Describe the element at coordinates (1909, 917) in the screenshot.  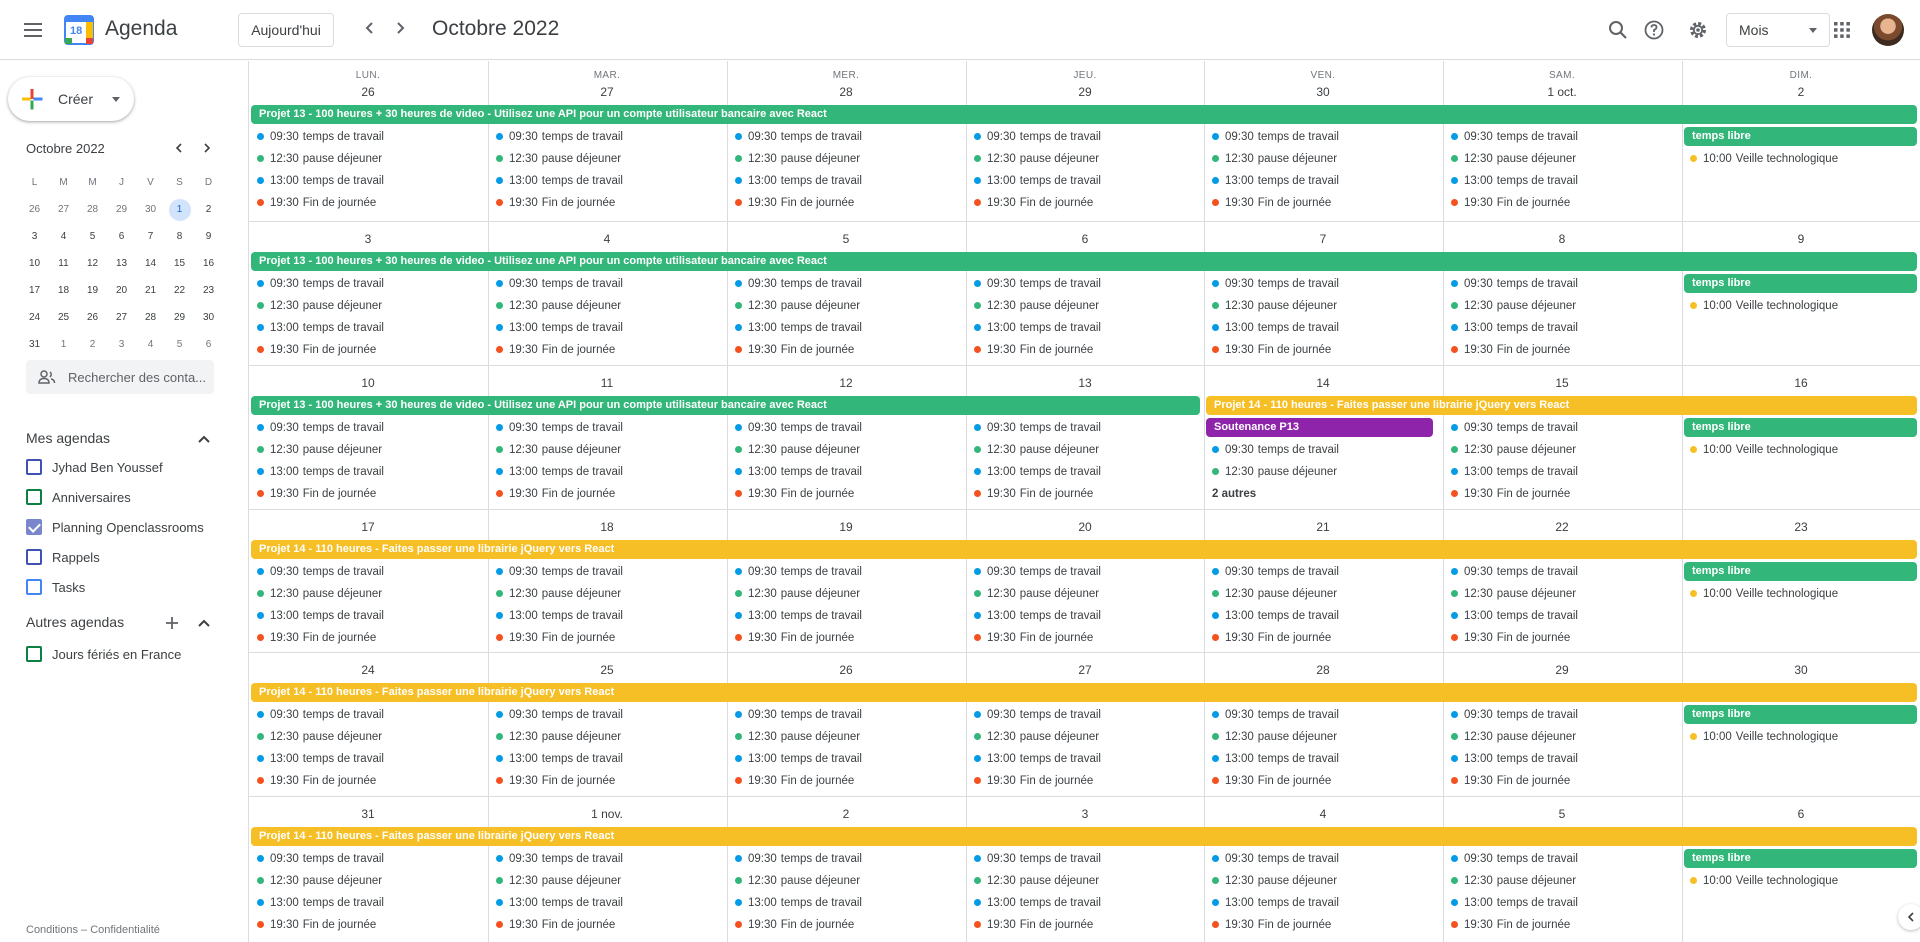
I see `side-panel-toggle-icon` at that location.